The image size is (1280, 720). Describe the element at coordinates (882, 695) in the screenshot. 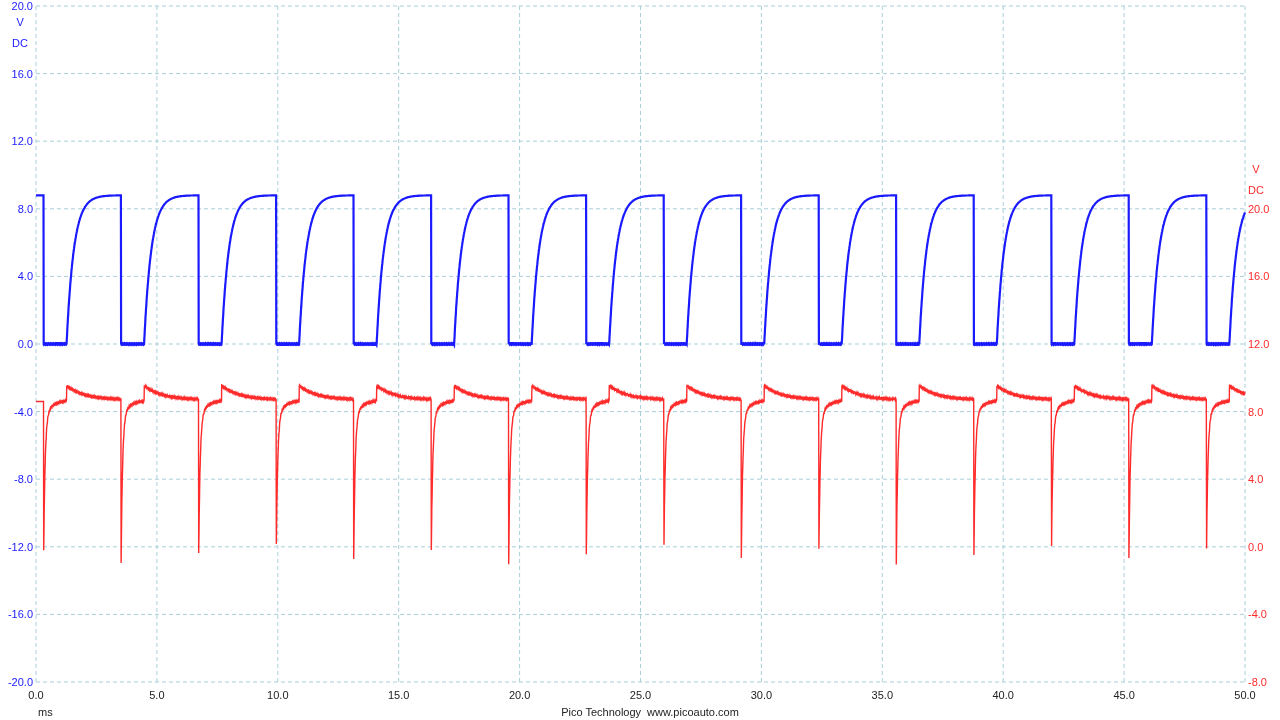

I see `time-tick-label: 35.0` at that location.